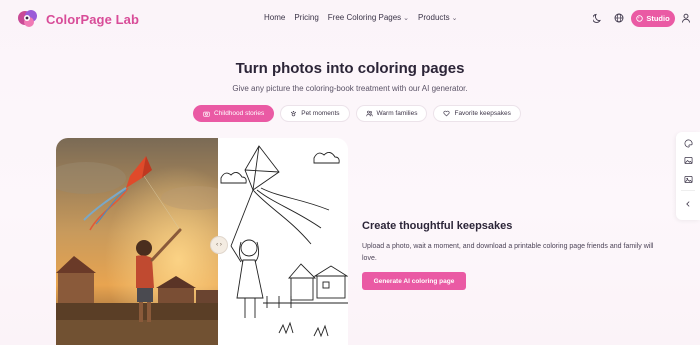  Describe the element at coordinates (688, 190) in the screenshot. I see `dock-separator` at that location.